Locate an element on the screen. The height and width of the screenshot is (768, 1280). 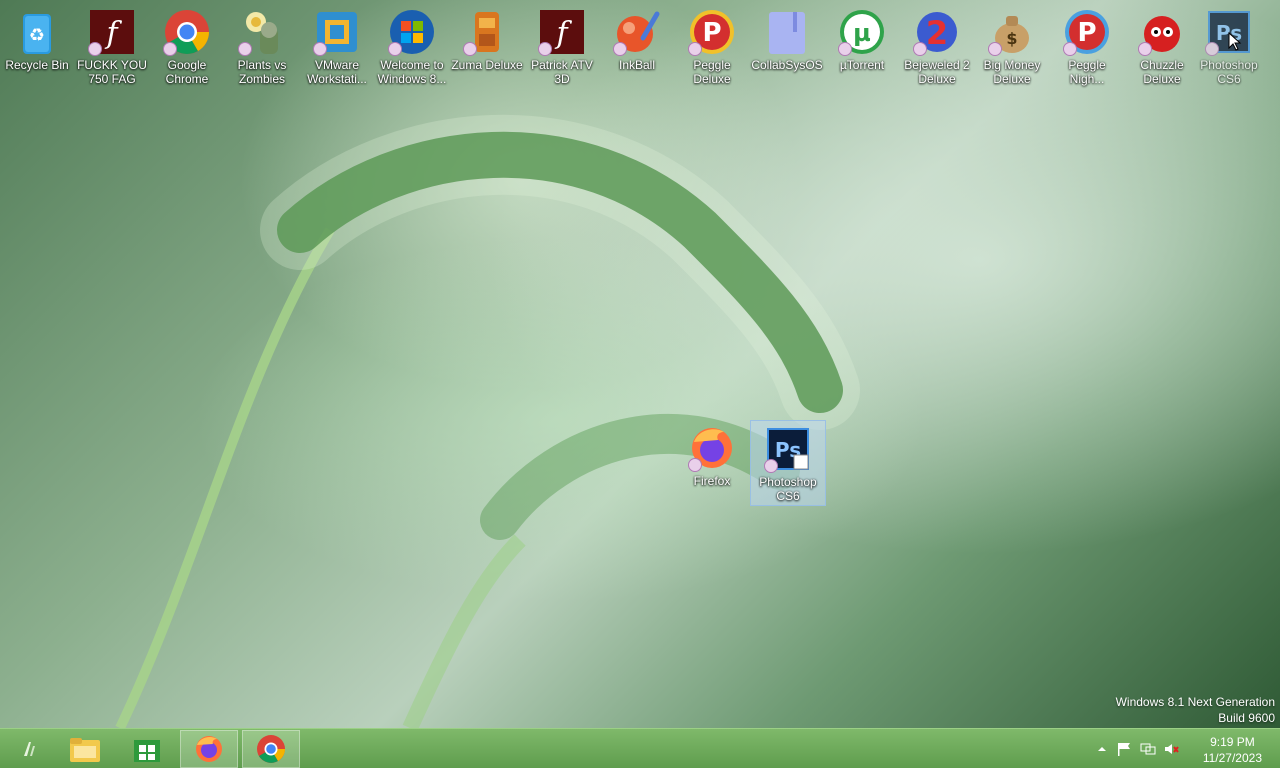
folder-icon is located at coordinates (85, 750).